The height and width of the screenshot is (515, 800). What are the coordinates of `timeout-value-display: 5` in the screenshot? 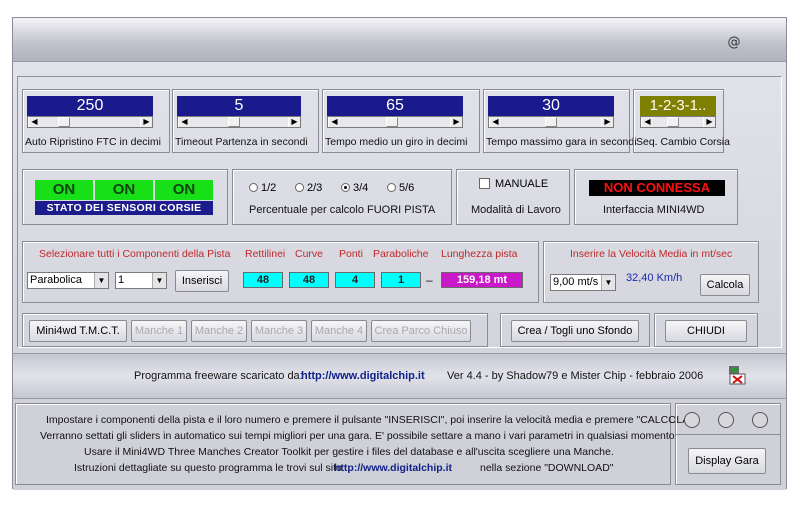 It's located at (239, 106).